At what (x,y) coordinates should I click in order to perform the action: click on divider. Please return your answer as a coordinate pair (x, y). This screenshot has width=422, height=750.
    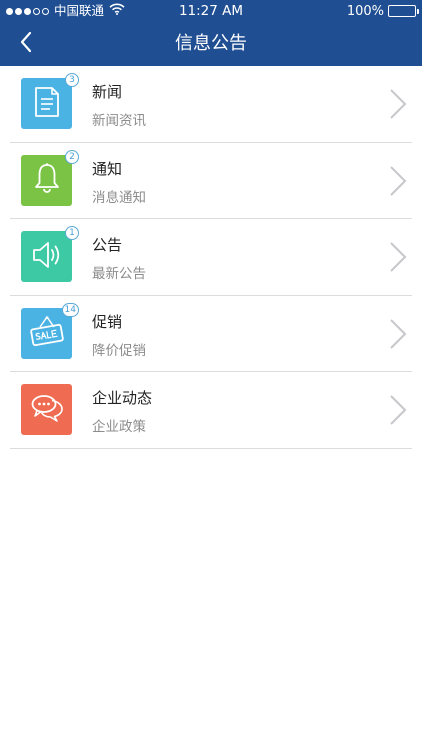
    Looking at the image, I should click on (211, 448).